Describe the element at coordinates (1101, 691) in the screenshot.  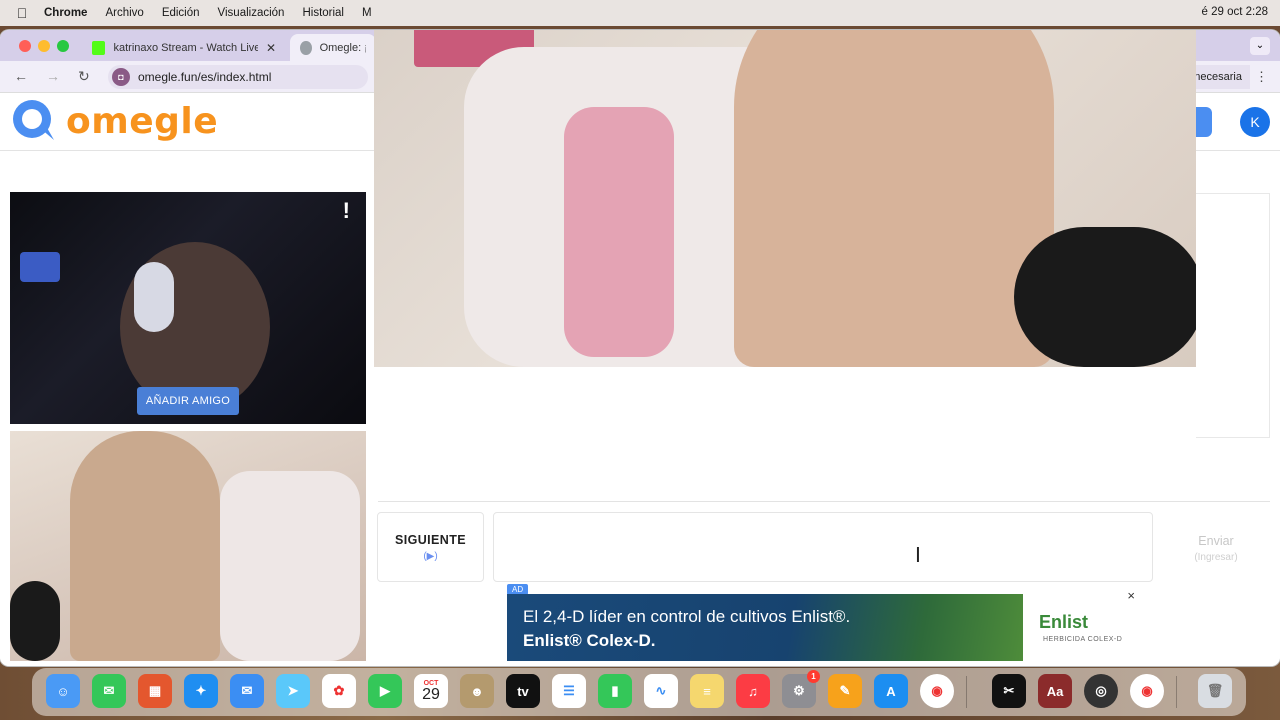
I see `obs-icon: ◎` at that location.